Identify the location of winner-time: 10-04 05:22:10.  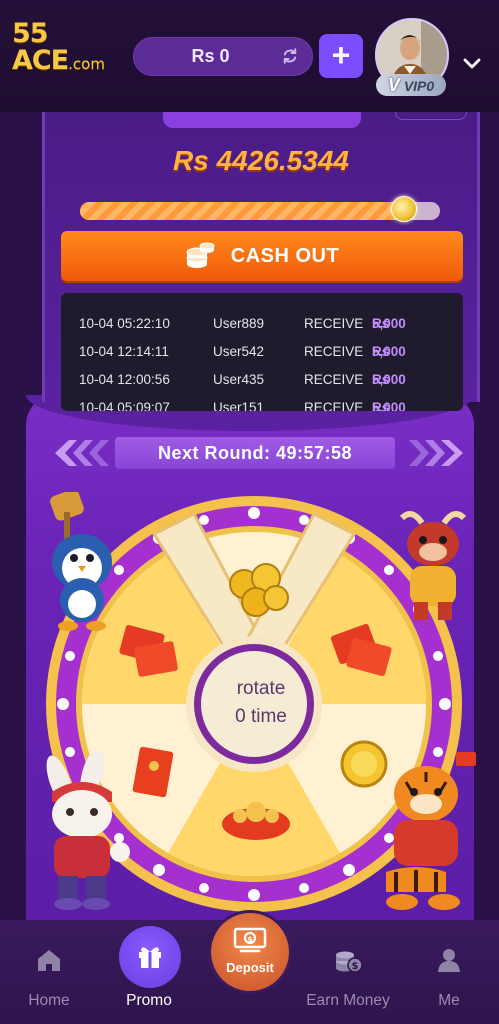
(124, 323).